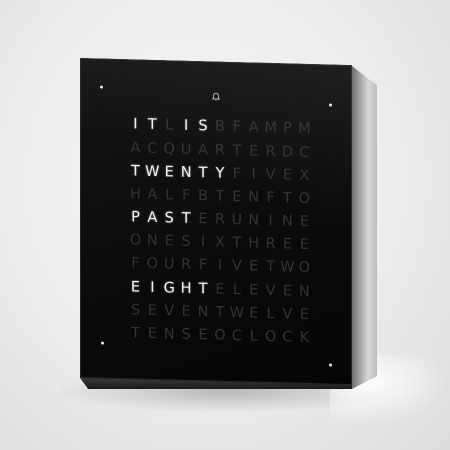 This screenshot has width=450, height=450. Describe the element at coordinates (330, 105) in the screenshot. I see `corner-dot-top-right` at that location.